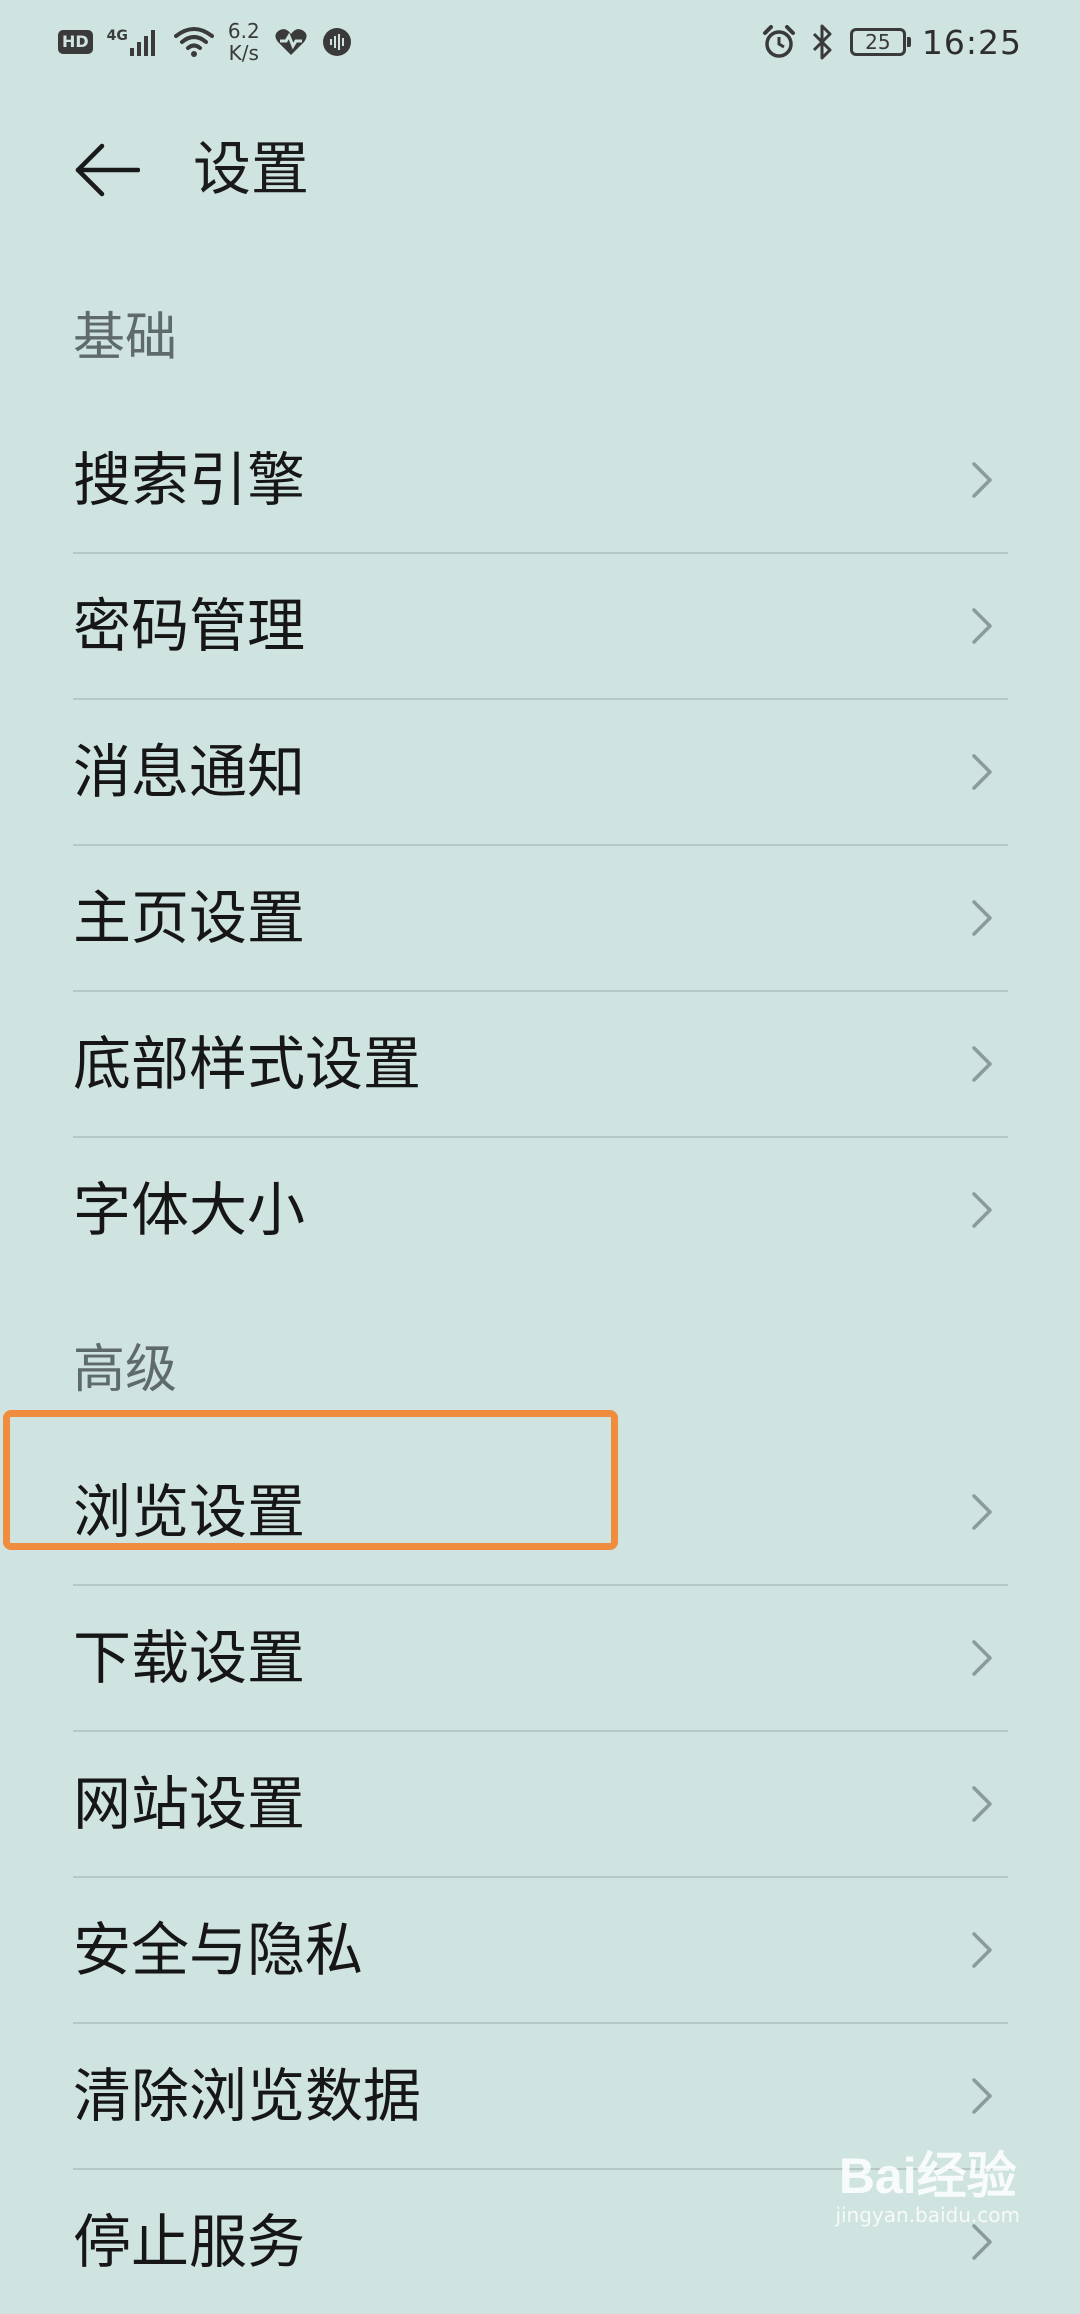  Describe the element at coordinates (189, 626) in the screenshot. I see `settings-item-label: 密码管理` at that location.